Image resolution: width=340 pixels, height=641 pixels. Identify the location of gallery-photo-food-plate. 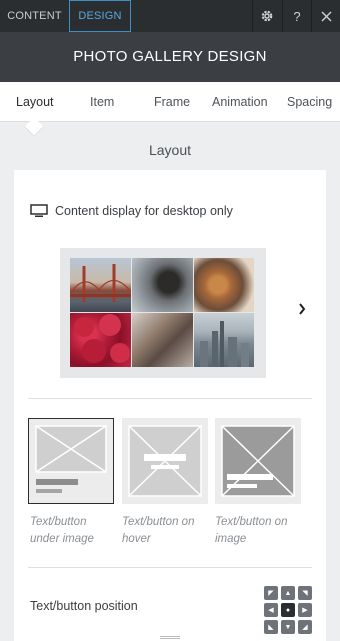
(224, 285).